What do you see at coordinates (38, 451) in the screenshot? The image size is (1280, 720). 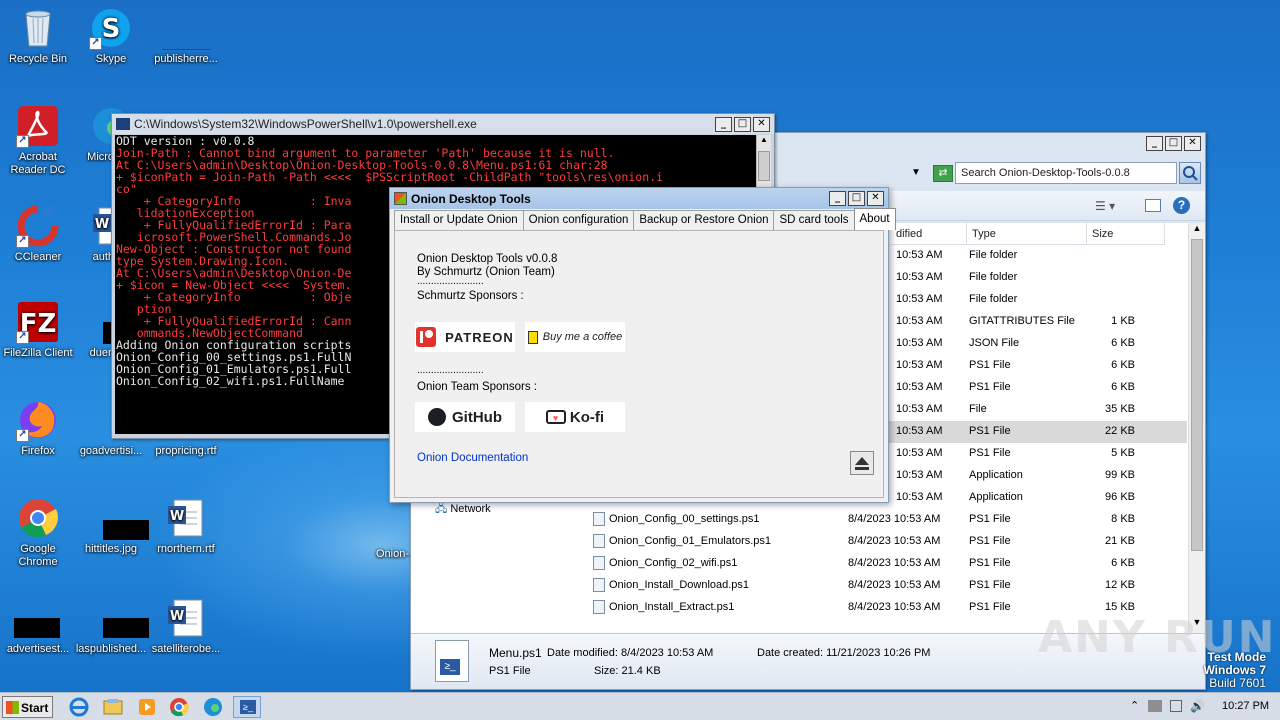 I see `desktop-icon-label: Firefox` at bounding box center [38, 451].